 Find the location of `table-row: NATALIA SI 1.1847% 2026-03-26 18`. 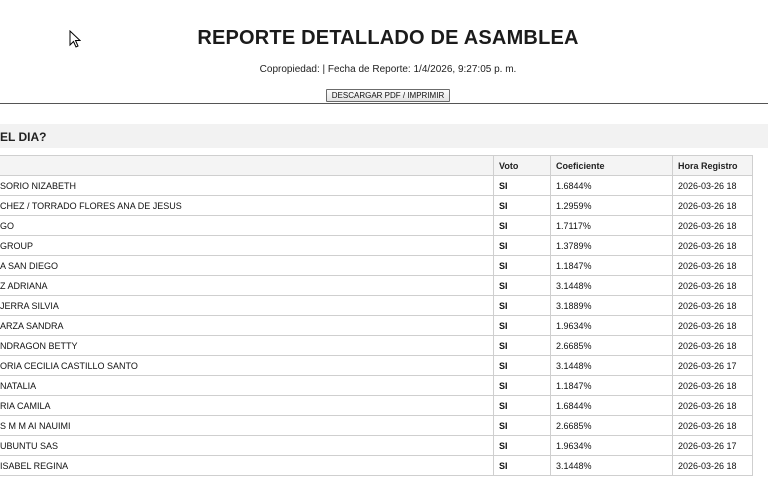

table-row: NATALIA SI 1.1847% 2026-03-26 18 is located at coordinates (376, 385).